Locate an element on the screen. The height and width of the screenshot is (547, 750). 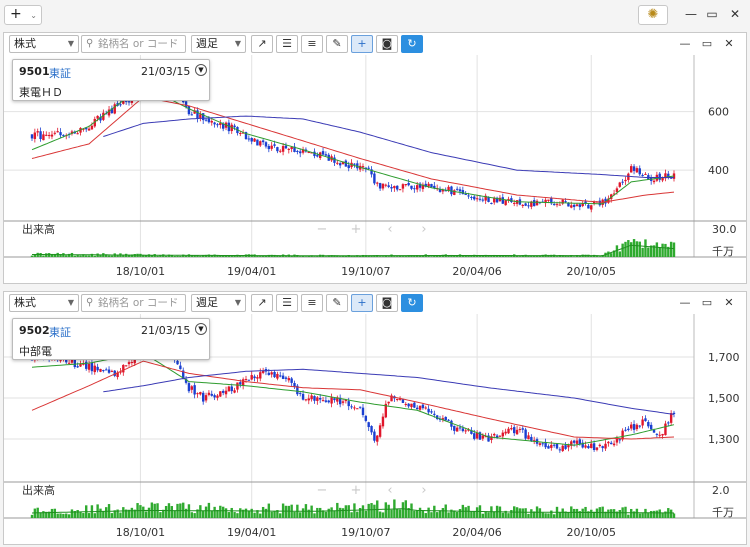
search-icon: ⚲ is located at coordinates (90, 43).